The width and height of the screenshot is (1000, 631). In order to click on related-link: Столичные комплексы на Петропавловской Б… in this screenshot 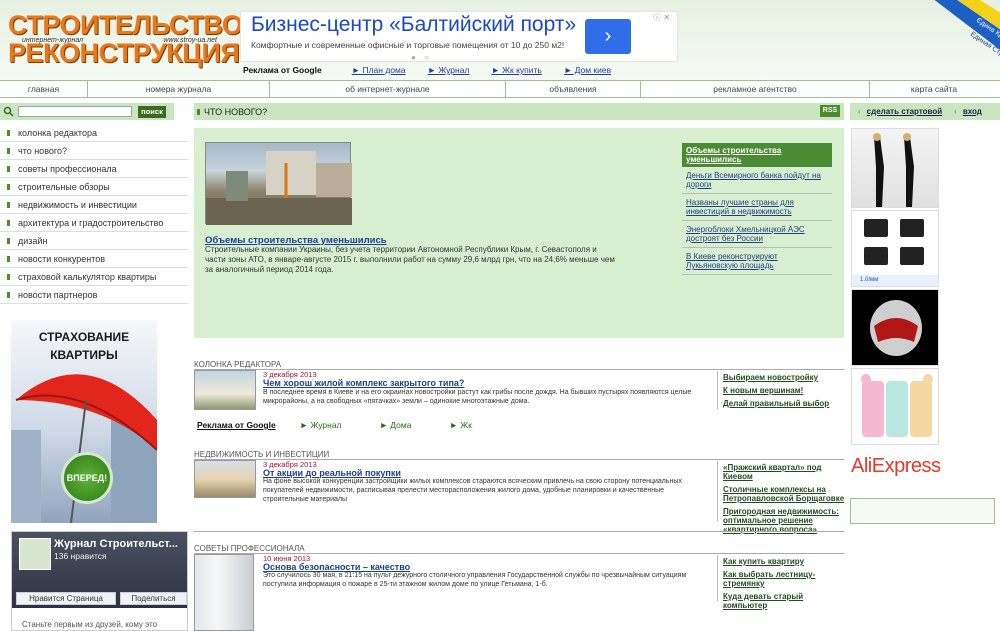, I will do `click(785, 494)`.